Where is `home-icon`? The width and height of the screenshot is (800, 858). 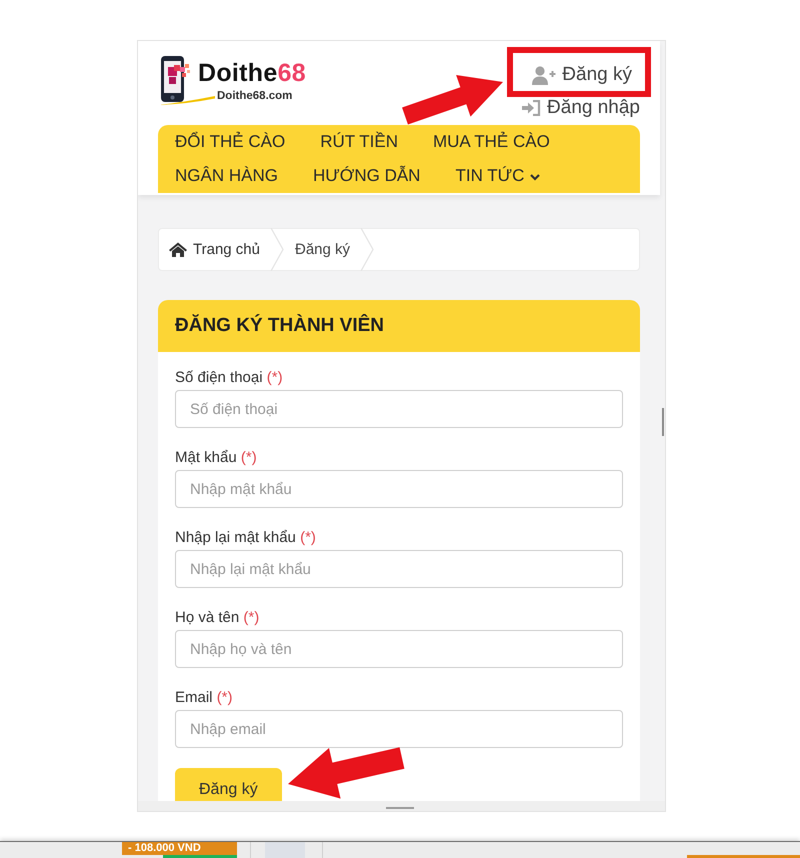
home-icon is located at coordinates (178, 249).